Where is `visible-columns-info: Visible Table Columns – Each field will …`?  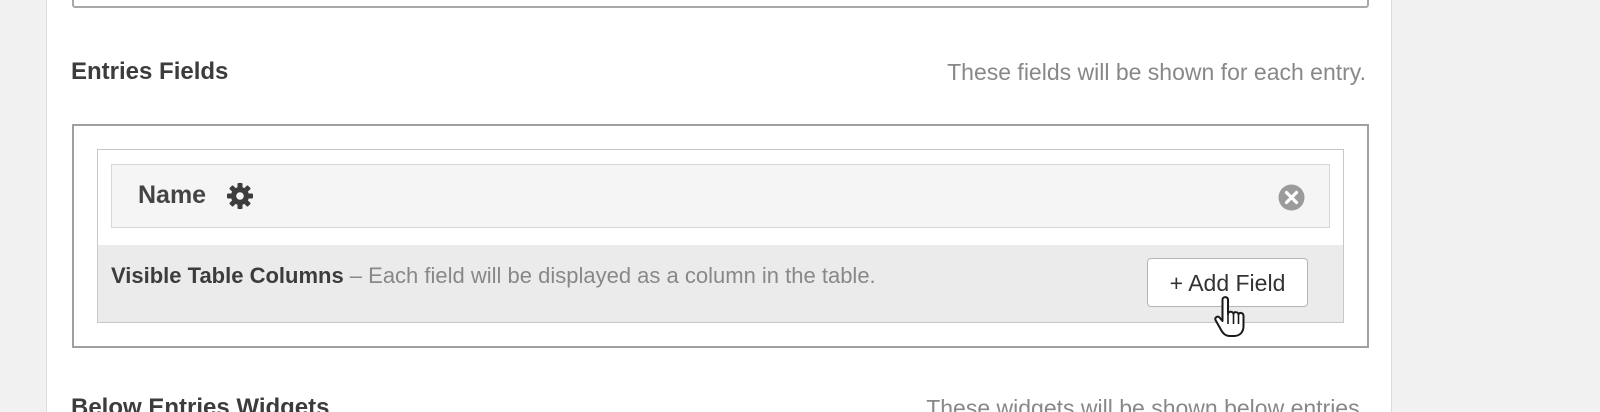 visible-columns-info: Visible Table Columns – Each field will … is located at coordinates (493, 276).